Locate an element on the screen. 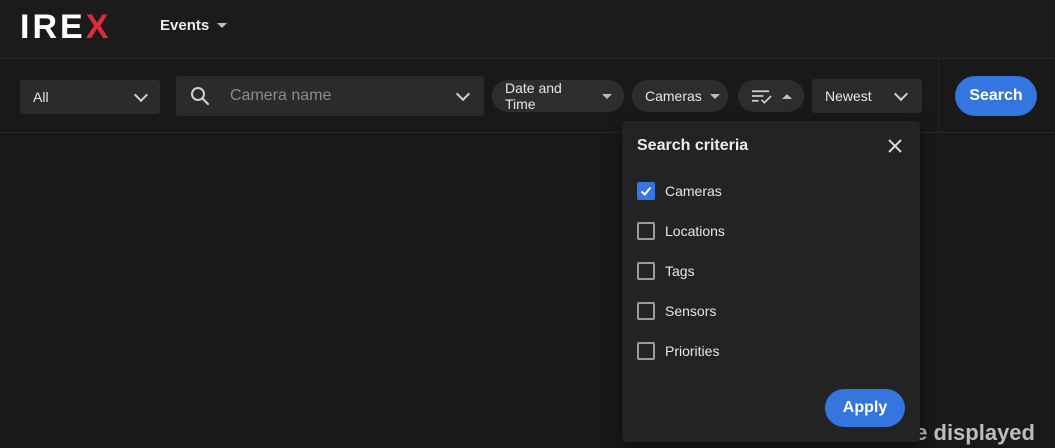 This screenshot has width=1055, height=448. sort-order-value: Newest is located at coordinates (848, 96).